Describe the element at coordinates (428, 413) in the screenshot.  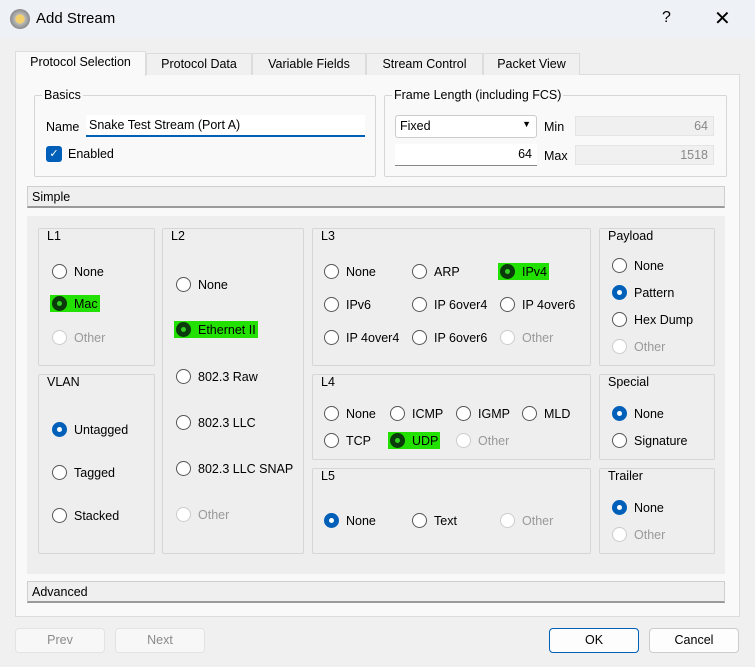
I see `radio-label: ICMP` at that location.